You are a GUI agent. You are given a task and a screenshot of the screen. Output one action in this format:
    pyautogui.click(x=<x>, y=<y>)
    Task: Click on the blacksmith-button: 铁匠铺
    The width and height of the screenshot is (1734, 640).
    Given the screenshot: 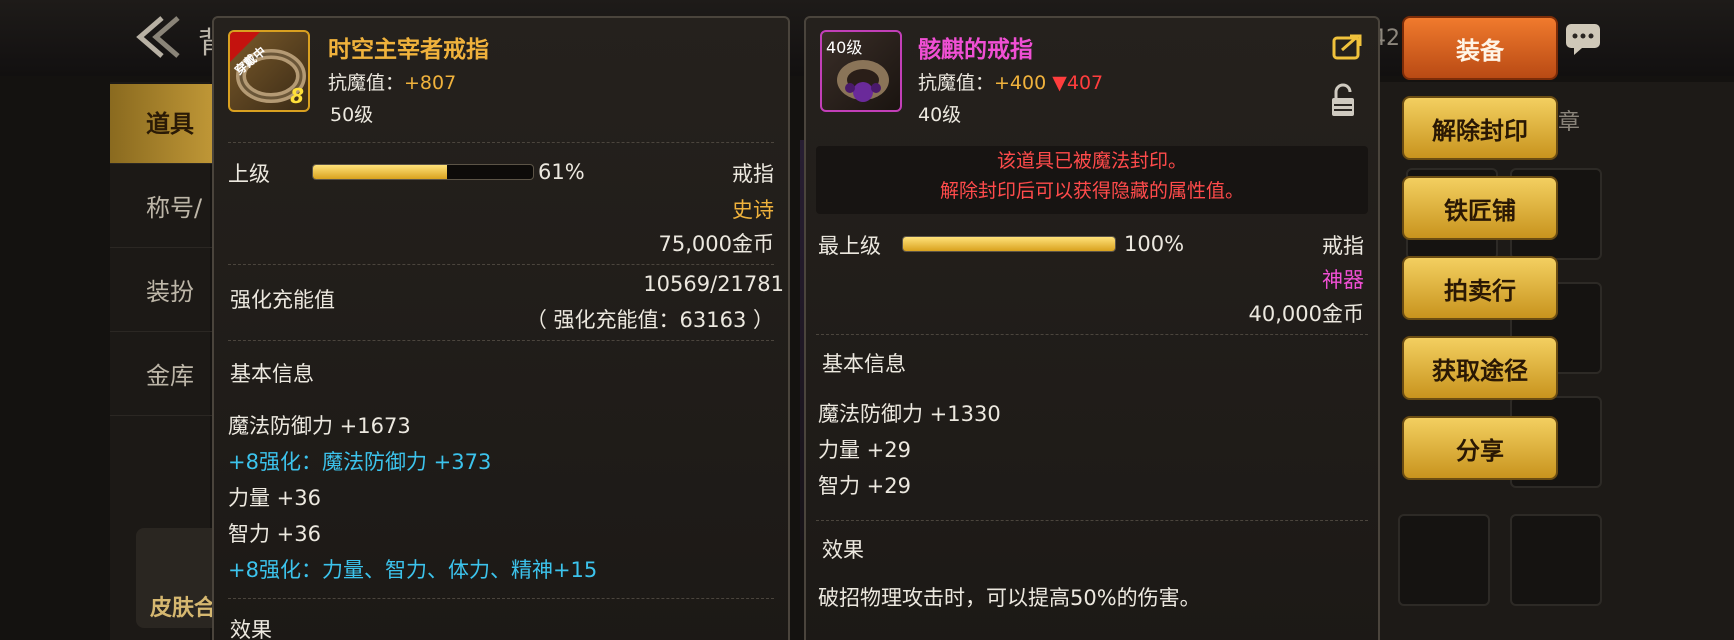 What is the action you would take?
    pyautogui.click(x=1480, y=208)
    